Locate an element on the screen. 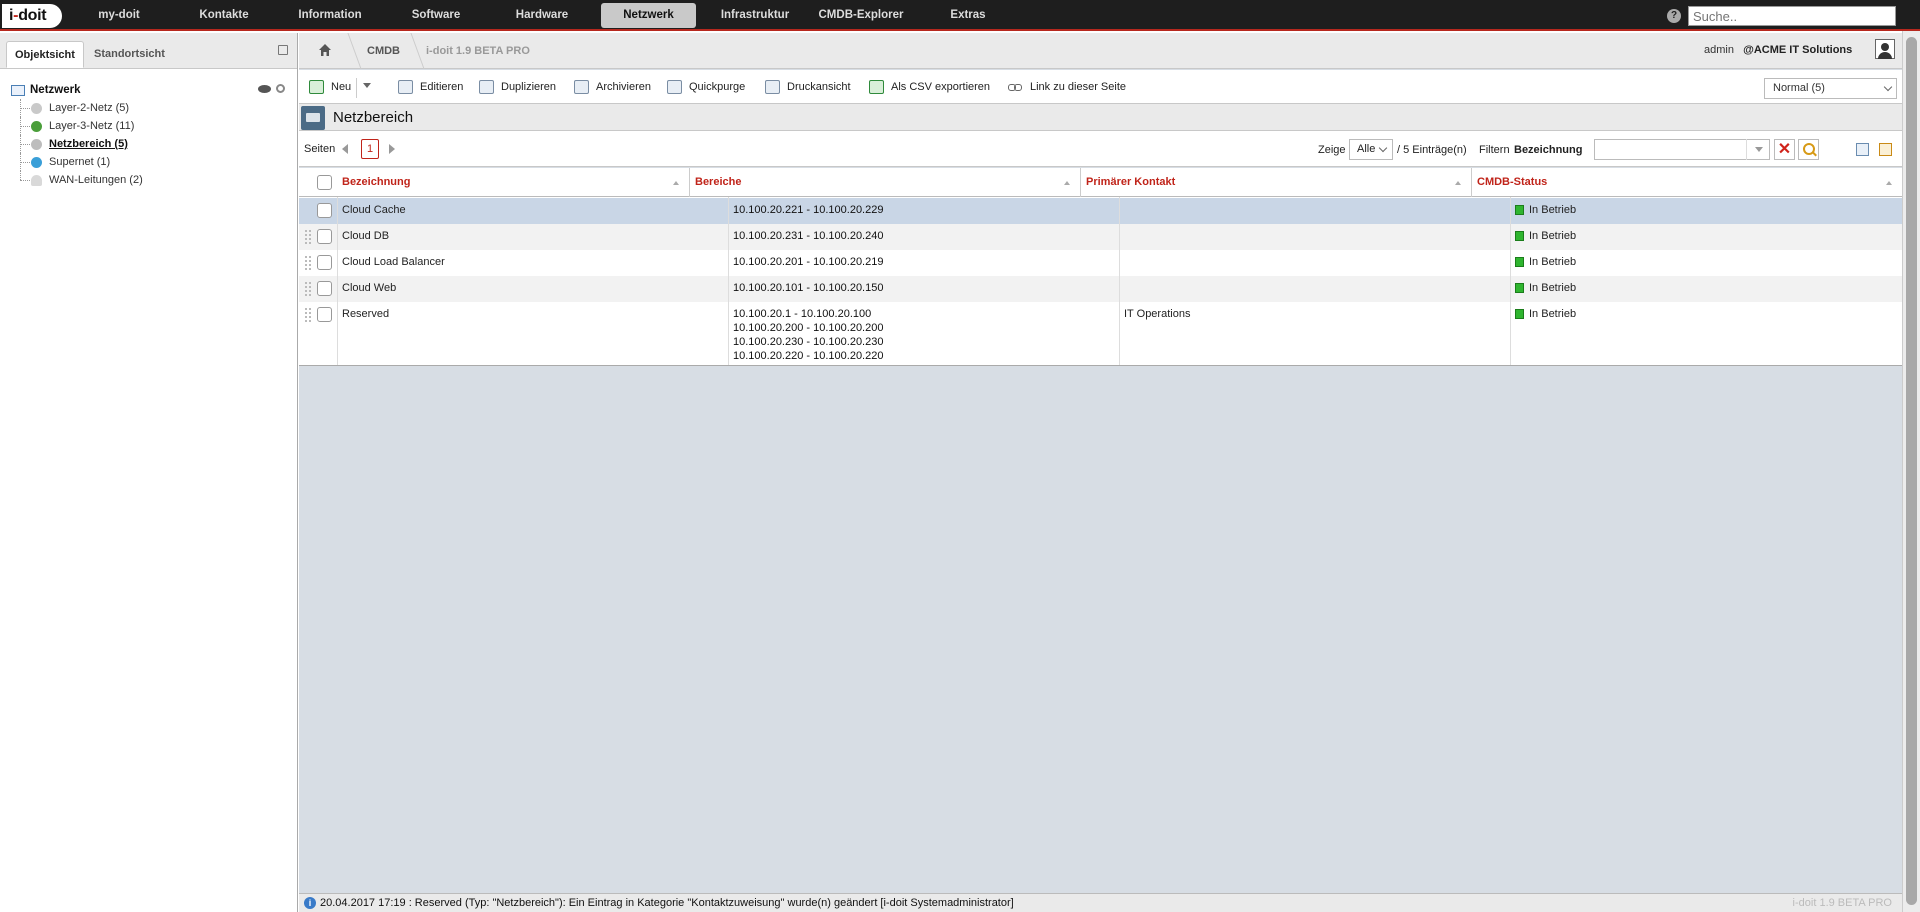 The image size is (1920, 912). tree-item-wan: WAN-Leitungen (2) is located at coordinates (148, 180).